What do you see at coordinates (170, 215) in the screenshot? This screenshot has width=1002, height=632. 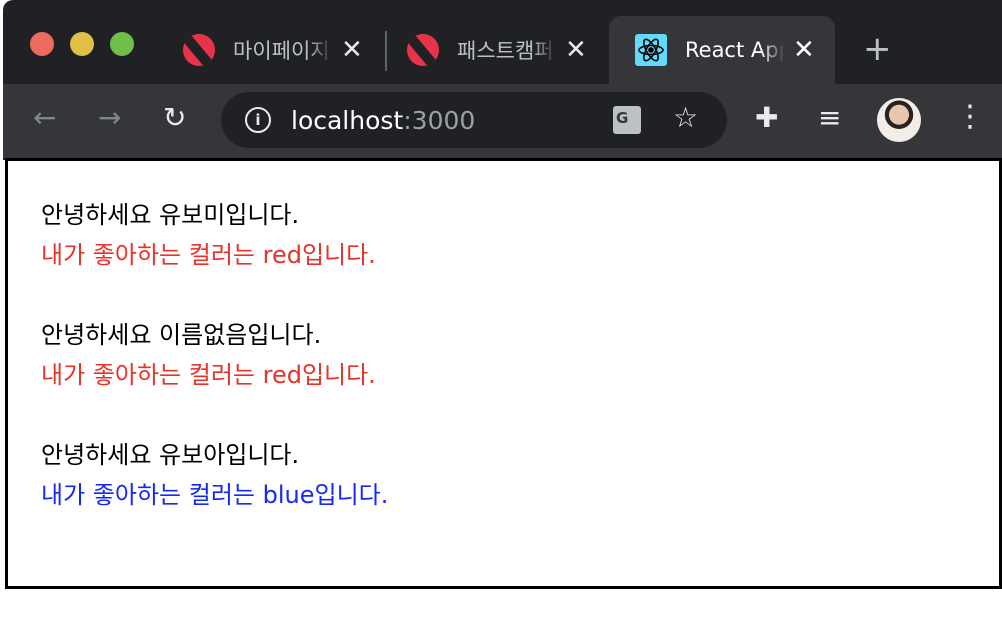 I see `greeting-text: 안녕하세요 유보미입니다.` at bounding box center [170, 215].